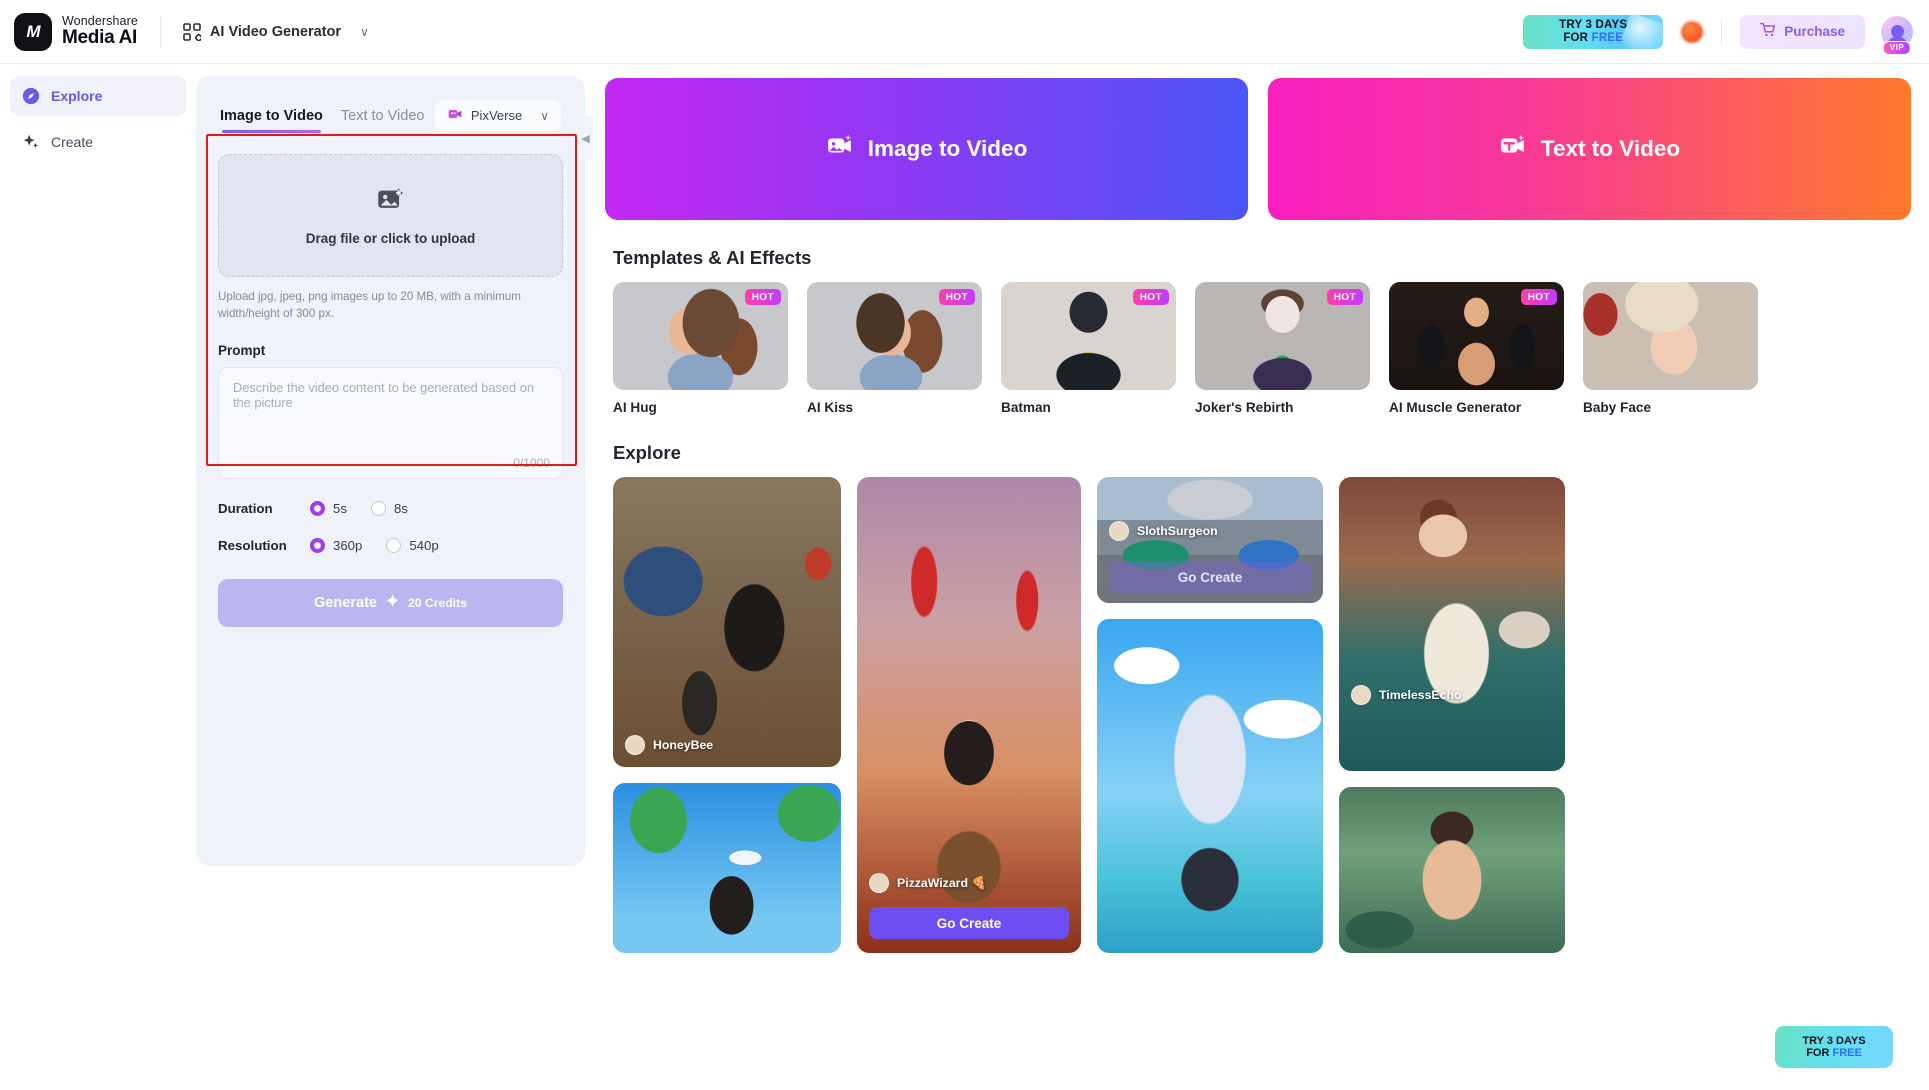 This screenshot has height=1090, width=1929. I want to click on generate-button: Generate 20 Credits, so click(390, 602).